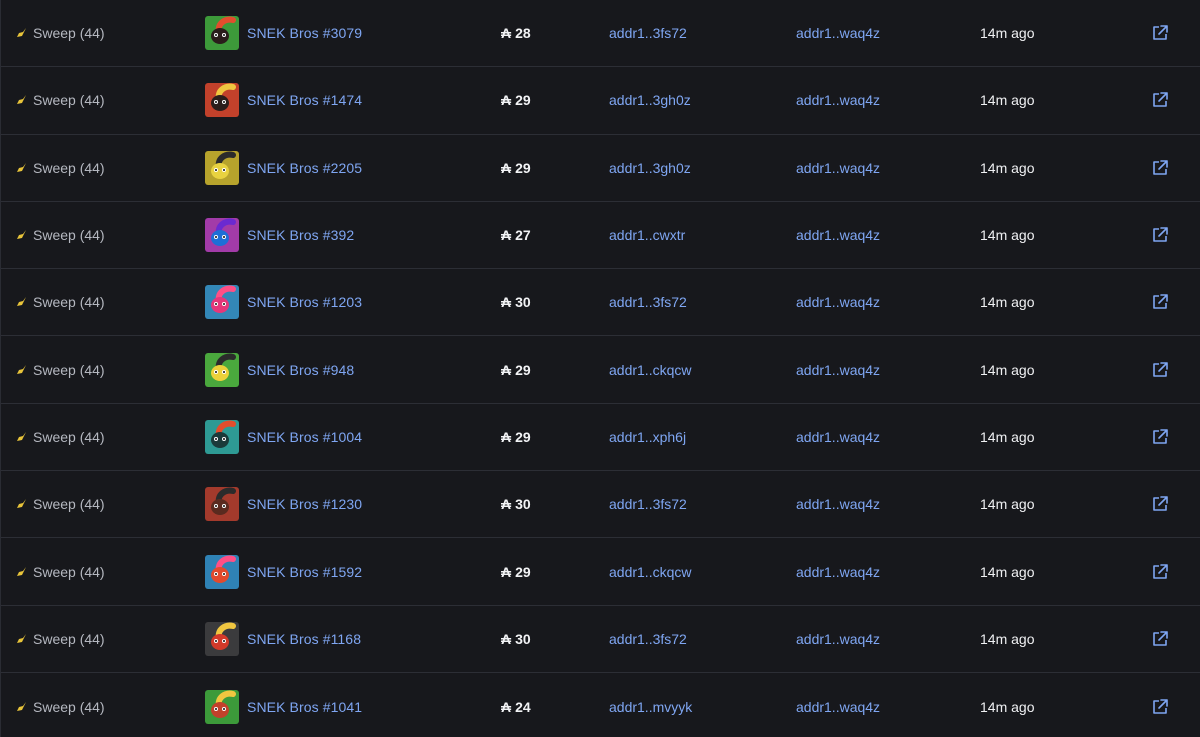 The image size is (1200, 737). What do you see at coordinates (516, 639) in the screenshot?
I see `price-cell: ₳ 30` at bounding box center [516, 639].